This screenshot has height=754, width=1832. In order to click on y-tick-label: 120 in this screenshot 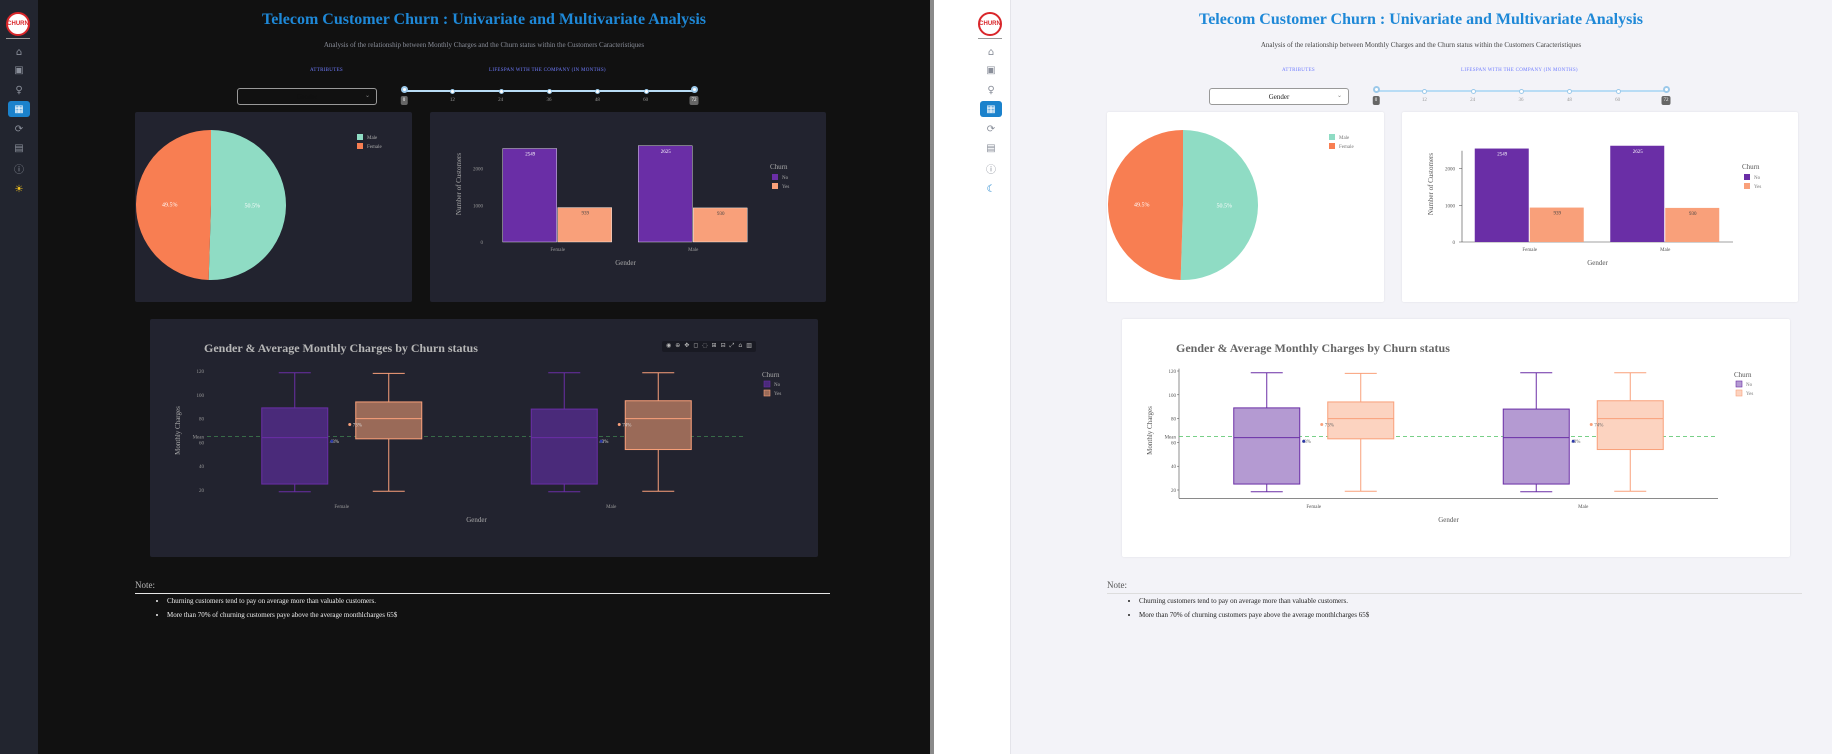, I will do `click(1173, 372)`.